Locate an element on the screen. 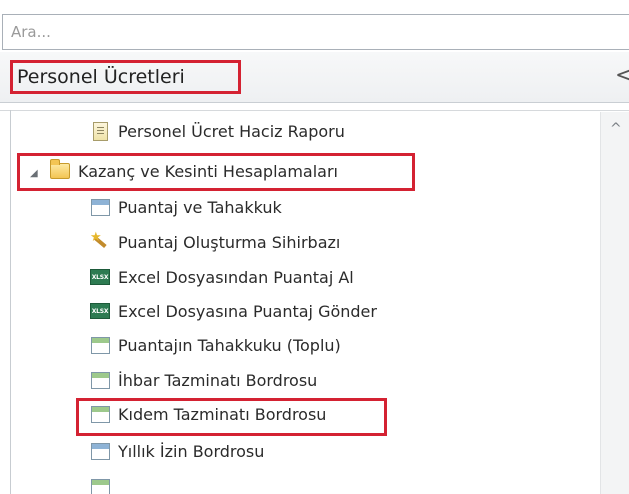  tree-item-puantaj-sihirbazi: Puantaj Oluşturma Sihirbazı is located at coordinates (215, 242).